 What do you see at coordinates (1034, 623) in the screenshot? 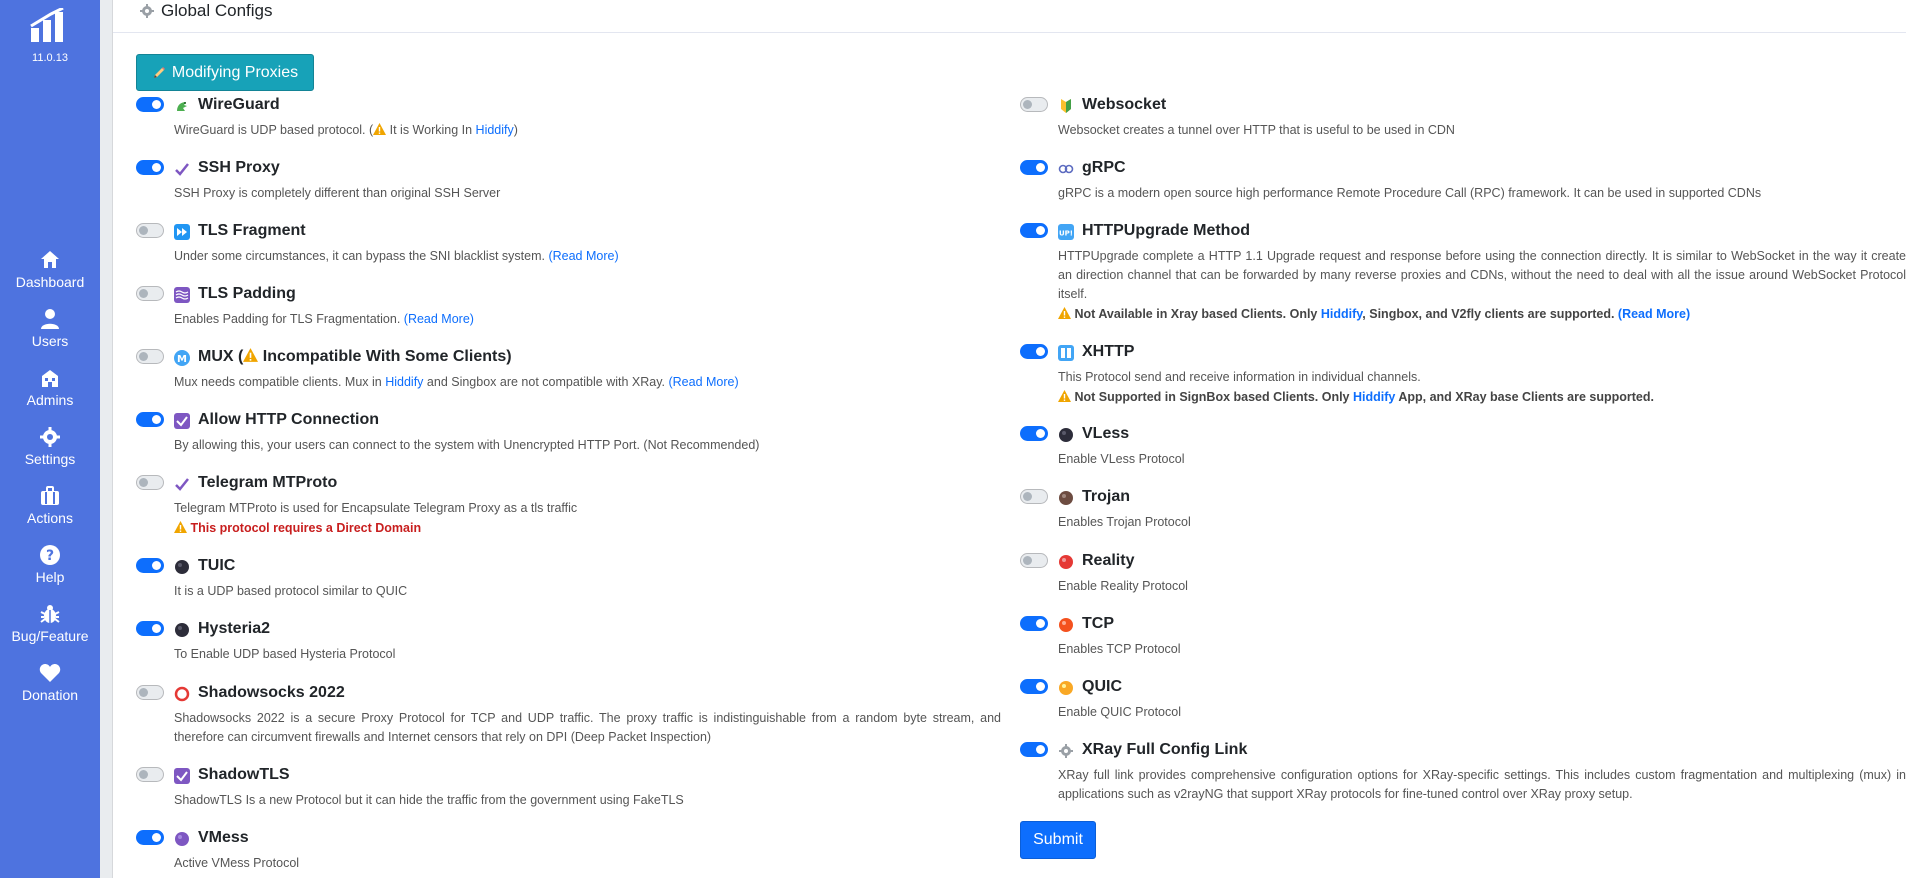
I see `toggle-tcp` at bounding box center [1034, 623].